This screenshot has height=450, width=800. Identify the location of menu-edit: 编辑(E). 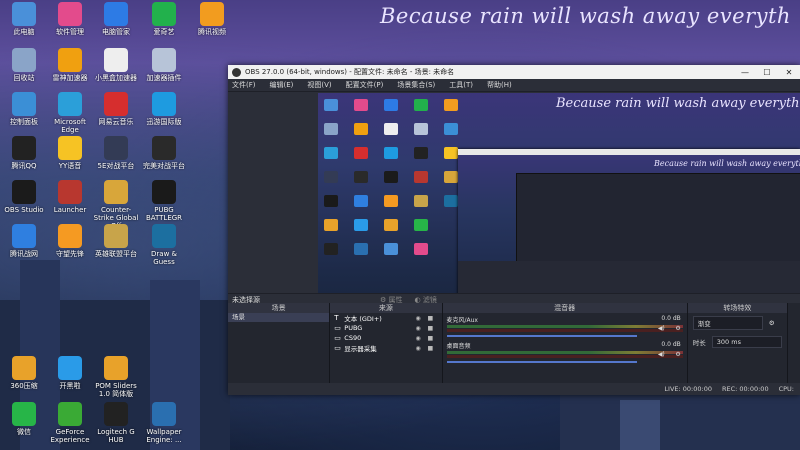
(282, 85).